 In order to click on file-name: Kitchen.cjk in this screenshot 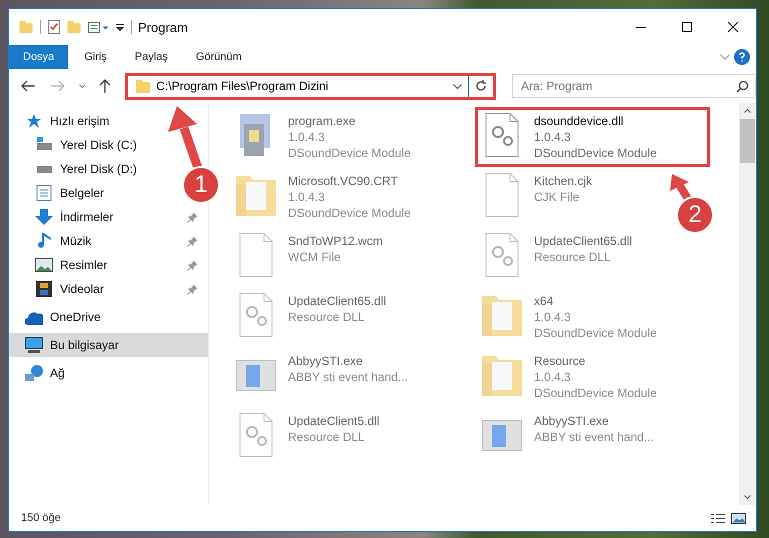, I will do `click(563, 181)`.